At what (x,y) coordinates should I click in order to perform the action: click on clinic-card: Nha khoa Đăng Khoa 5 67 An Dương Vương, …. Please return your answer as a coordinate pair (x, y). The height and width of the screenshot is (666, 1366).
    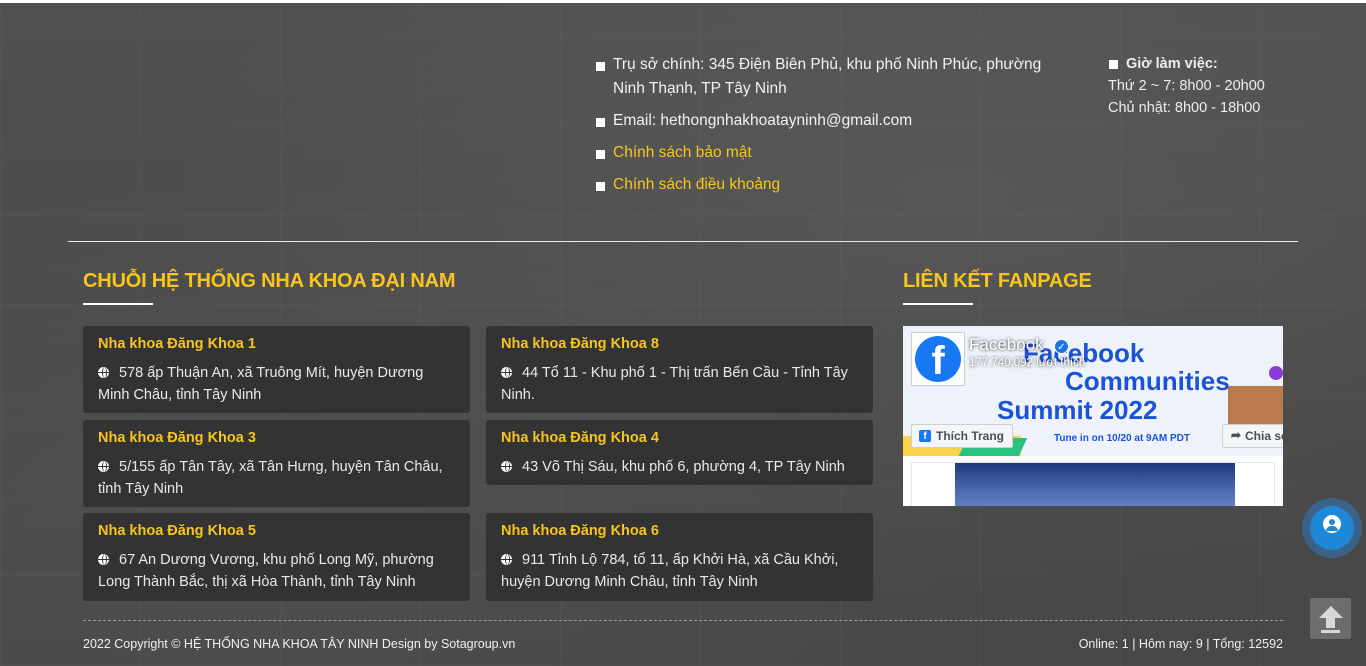
    Looking at the image, I should click on (276, 557).